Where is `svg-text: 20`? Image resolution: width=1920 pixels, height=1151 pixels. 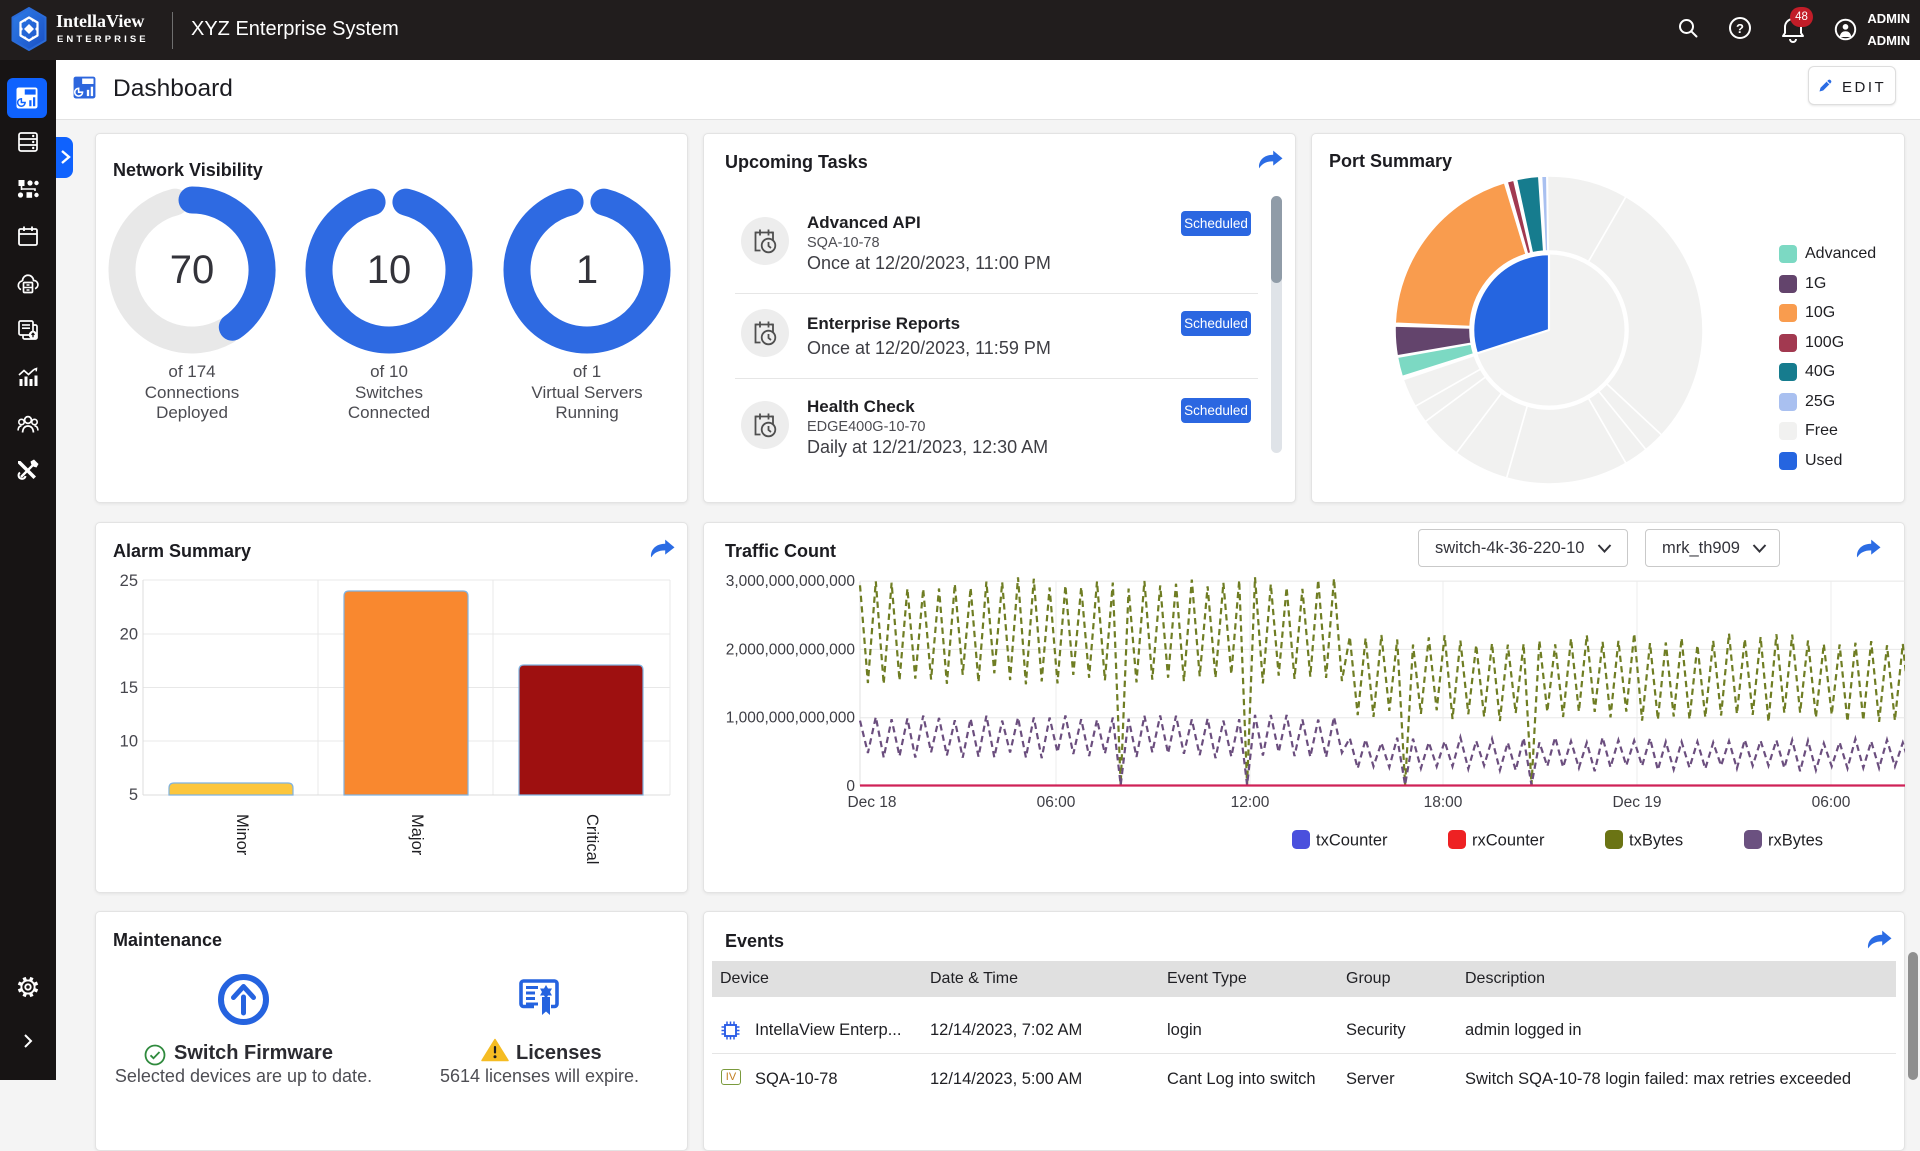 svg-text: 20 is located at coordinates (129, 635).